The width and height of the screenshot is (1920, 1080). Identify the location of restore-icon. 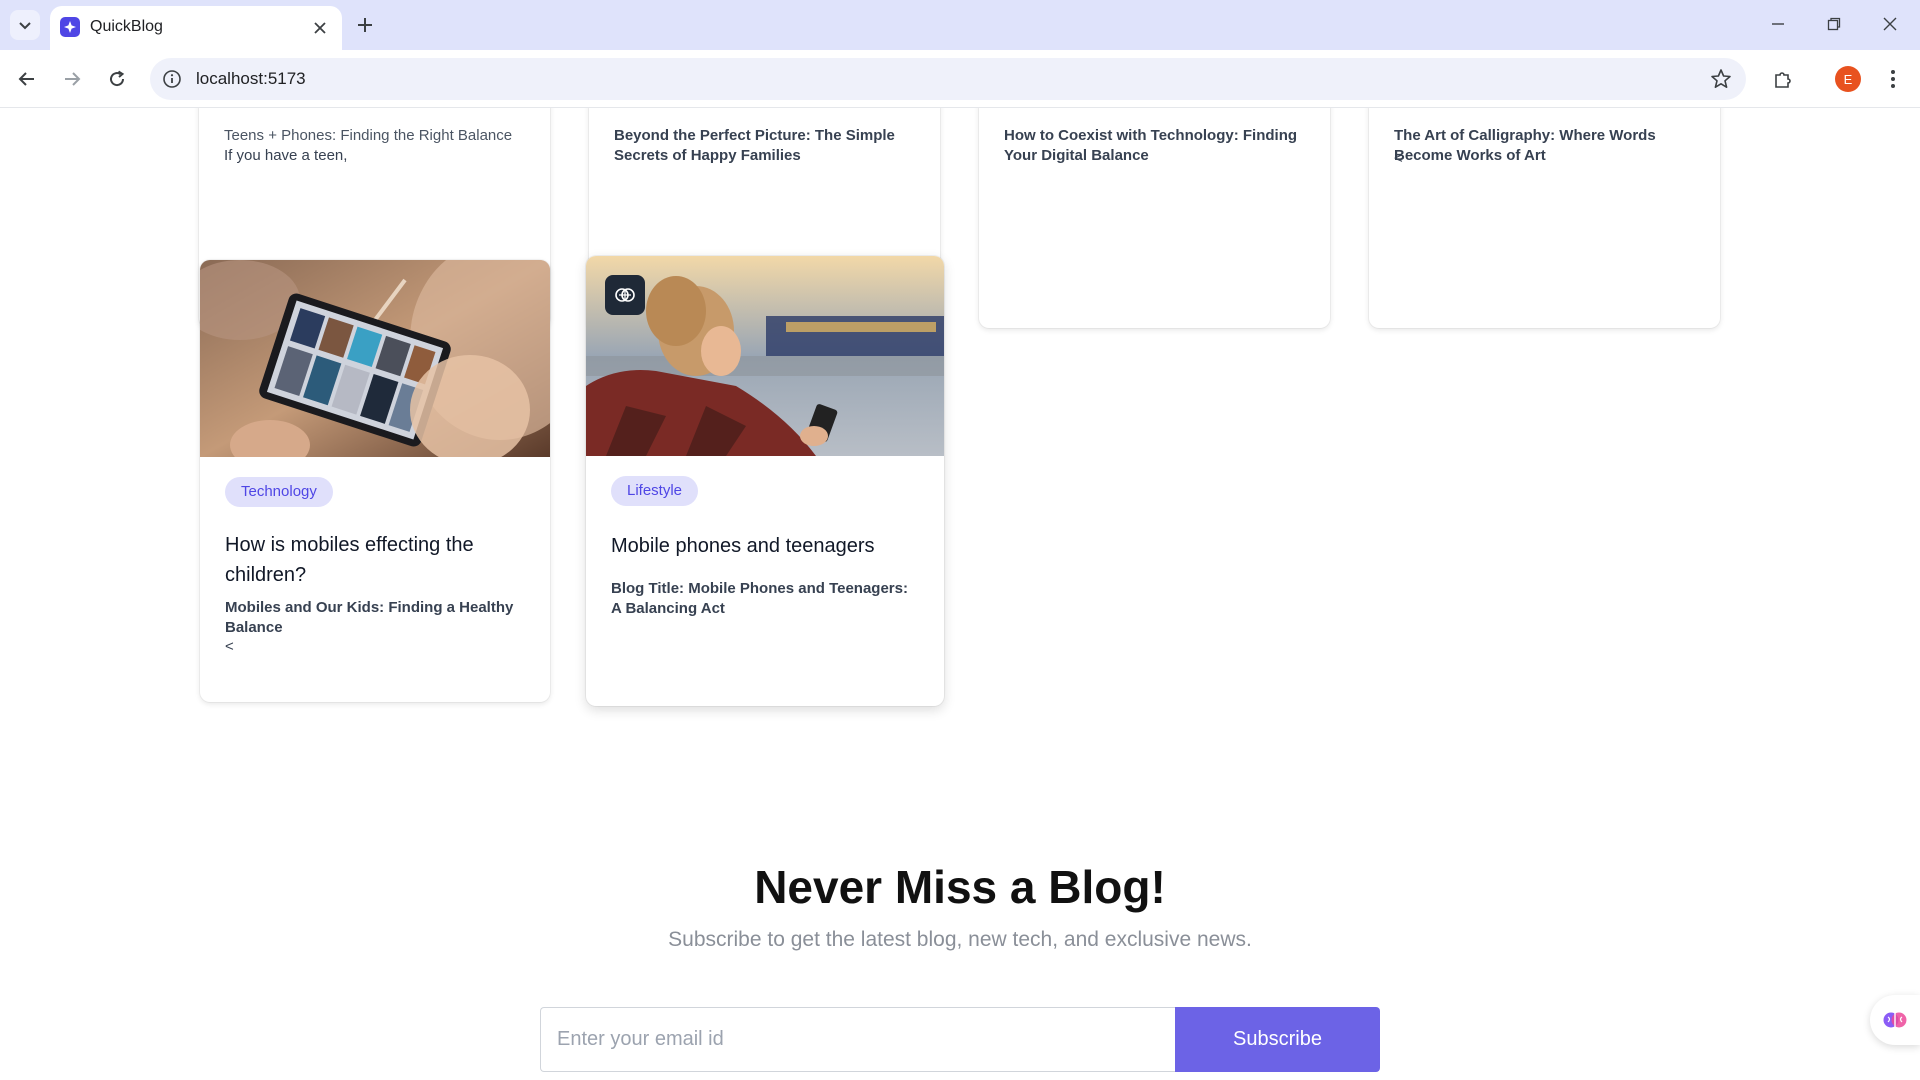
(1834, 24).